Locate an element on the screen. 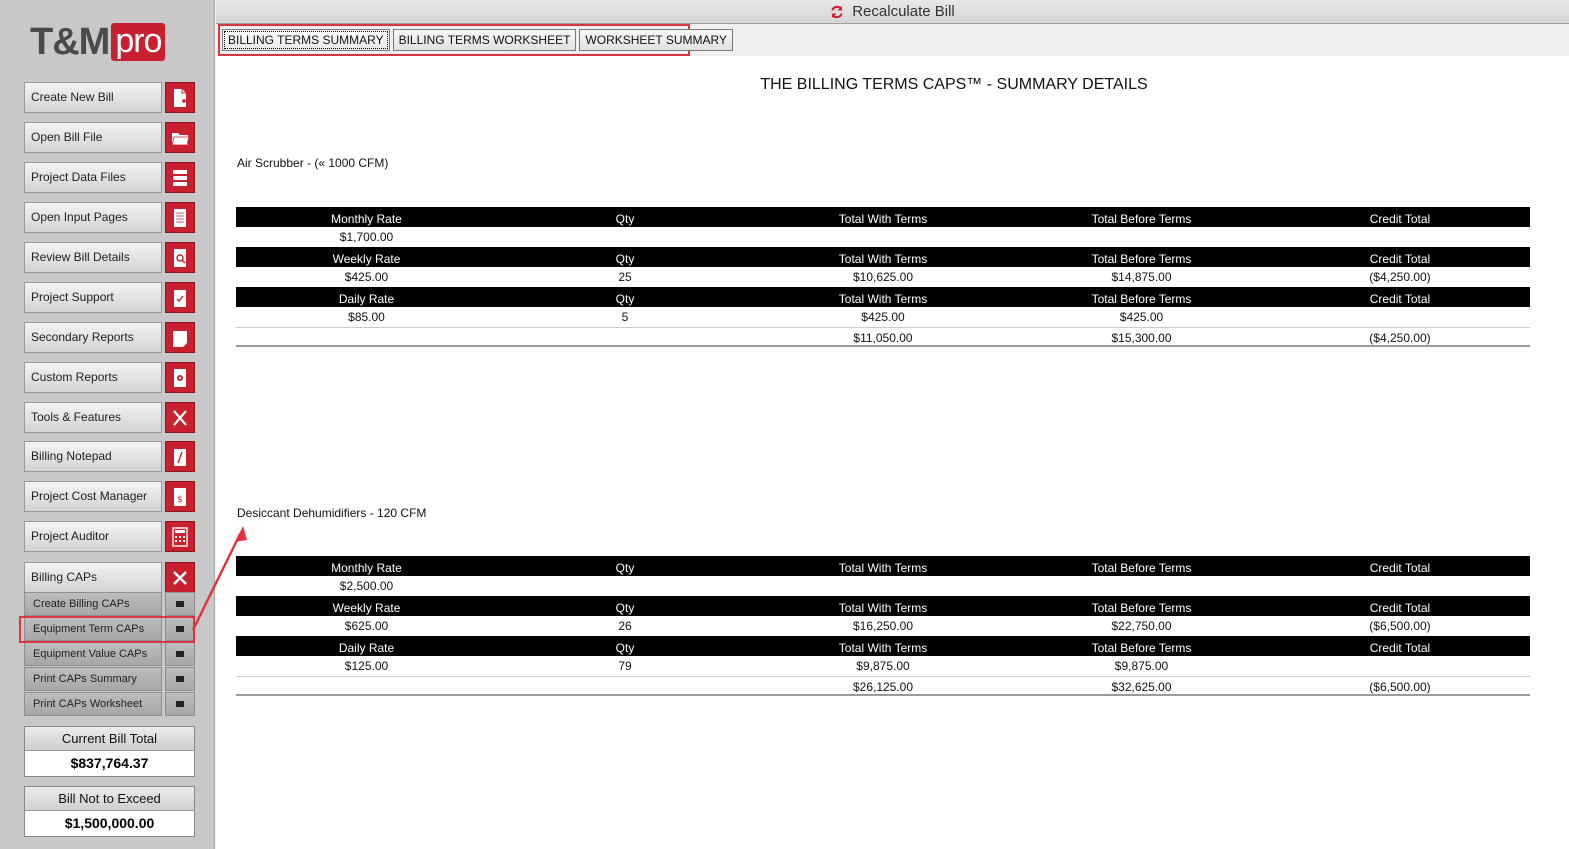 This screenshot has height=849, width=1569. sidebar-item-project-auditor: Project Auditor is located at coordinates (109, 536).